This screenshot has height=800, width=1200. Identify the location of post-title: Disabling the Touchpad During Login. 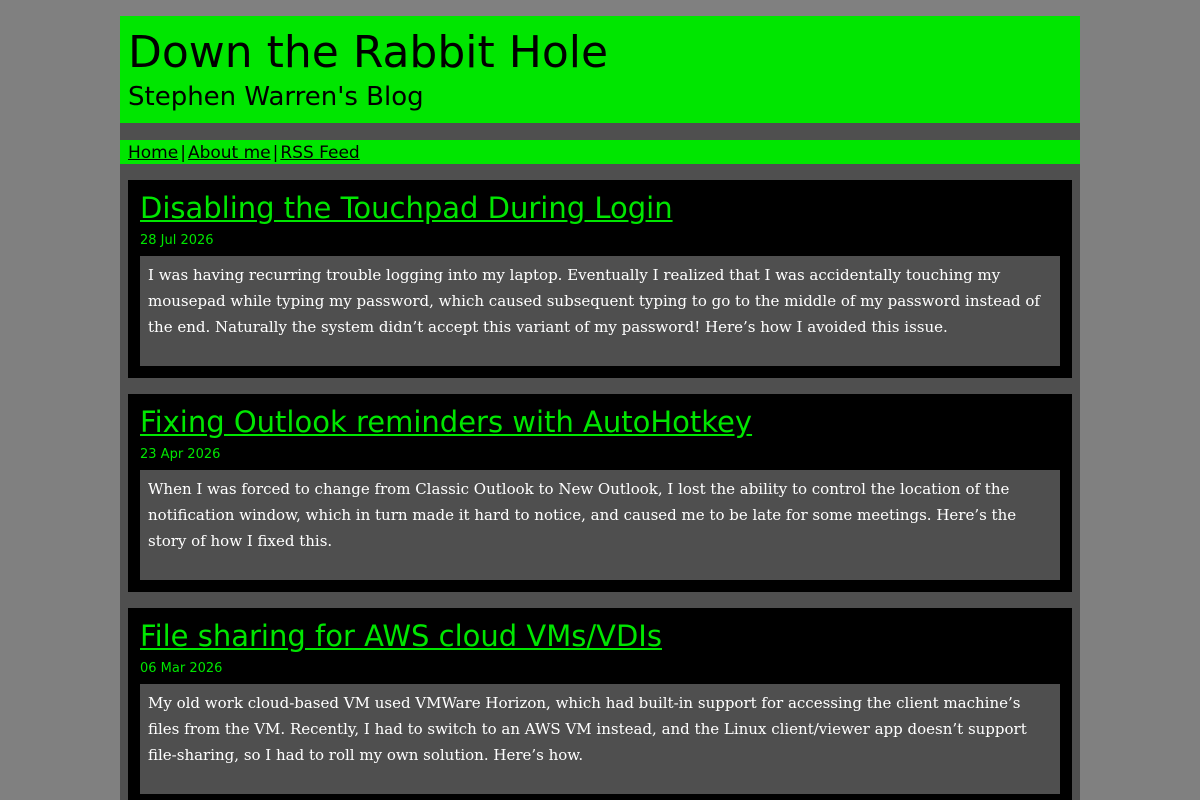
(406, 208).